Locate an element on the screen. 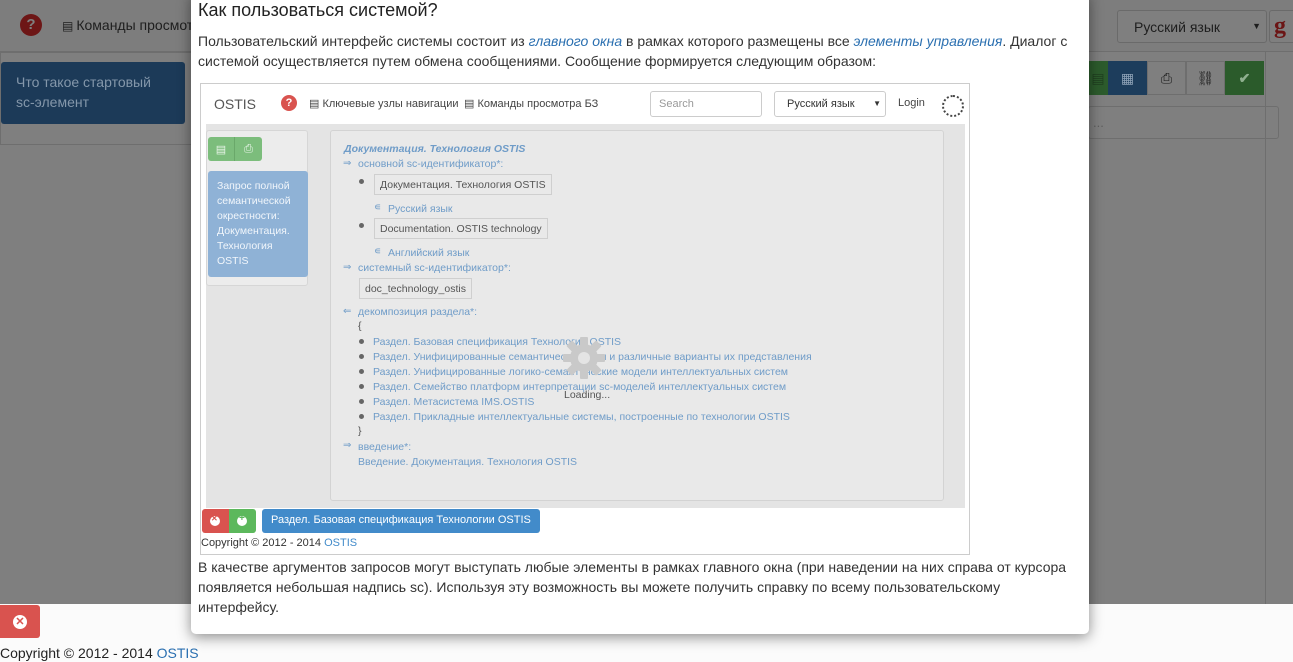  shot-language-select: Русский язык ▼ is located at coordinates (830, 104).